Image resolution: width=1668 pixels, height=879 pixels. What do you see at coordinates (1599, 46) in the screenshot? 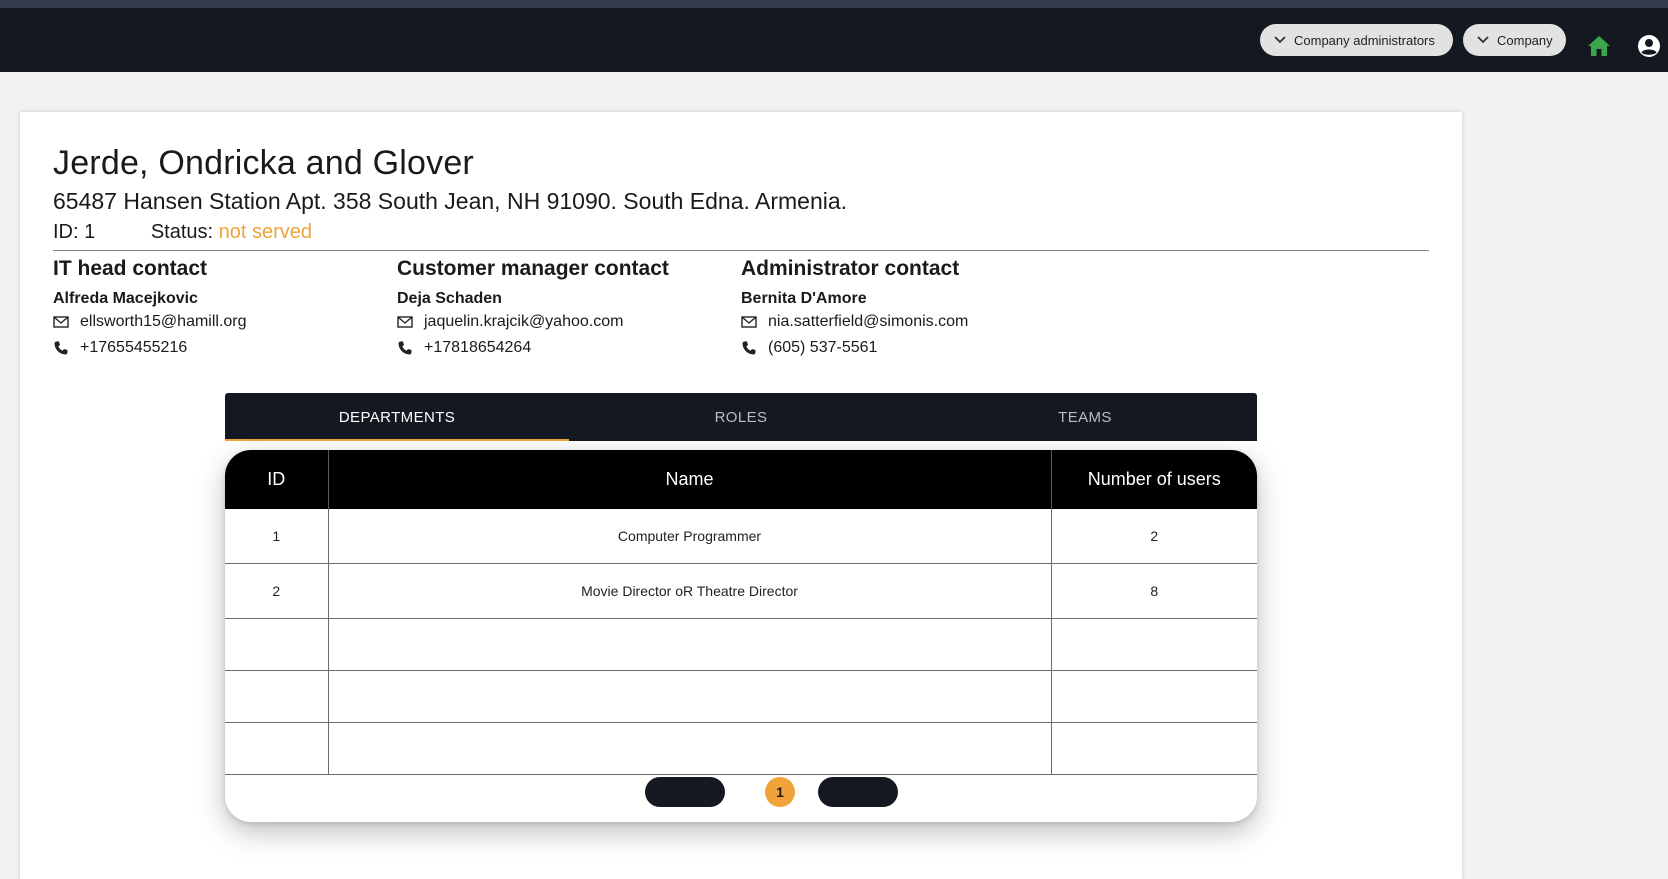
I see `home-icon` at bounding box center [1599, 46].